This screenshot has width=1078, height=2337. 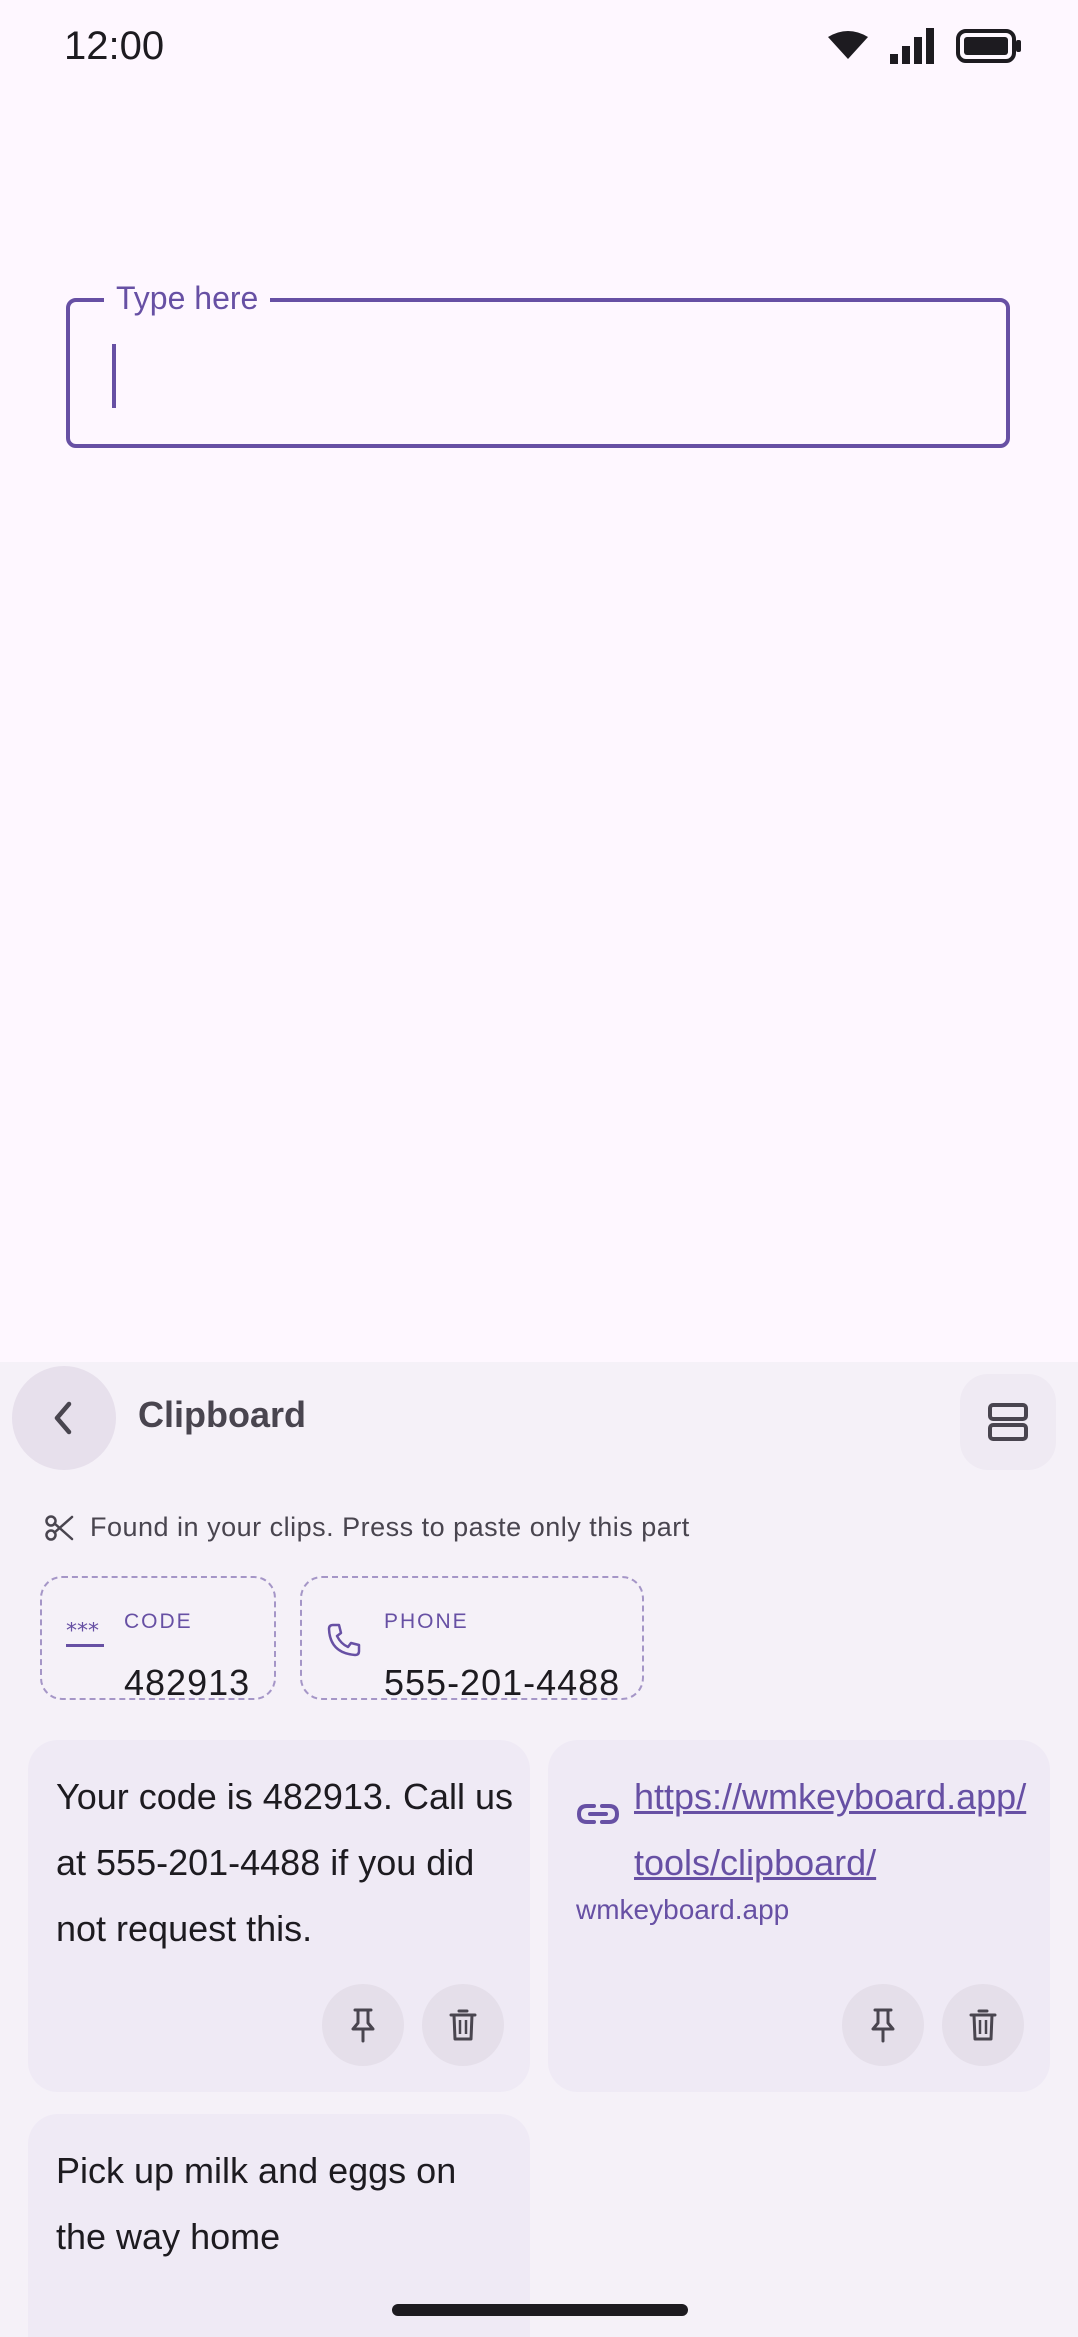 What do you see at coordinates (426, 1621) in the screenshot?
I see `phone-chip-label: PHONE` at bounding box center [426, 1621].